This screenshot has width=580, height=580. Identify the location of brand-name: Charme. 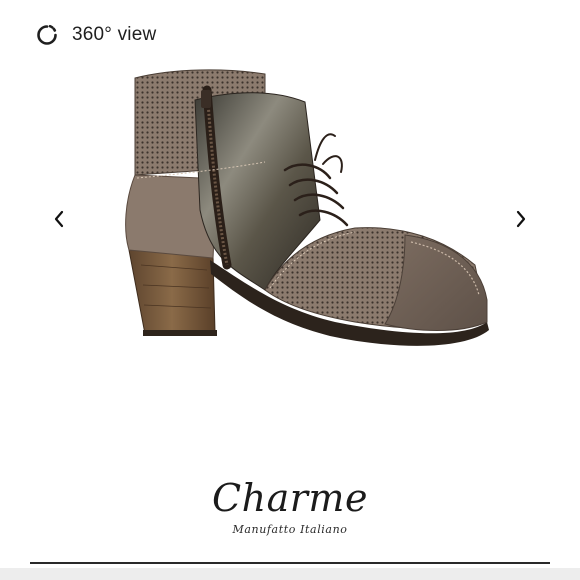
(290, 498).